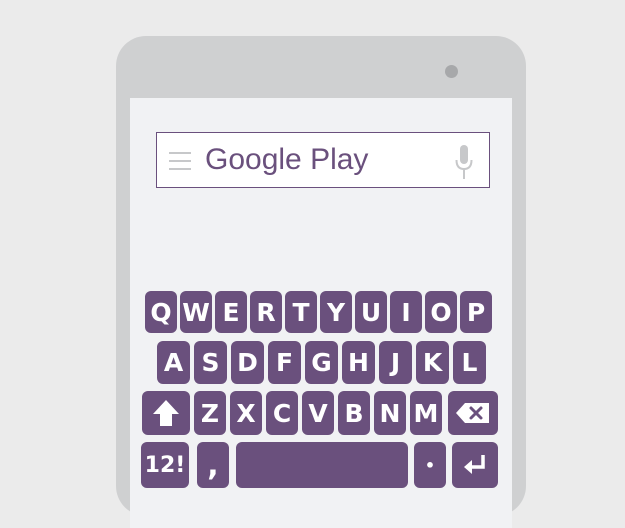  I want to click on shift-icon, so click(166, 413).